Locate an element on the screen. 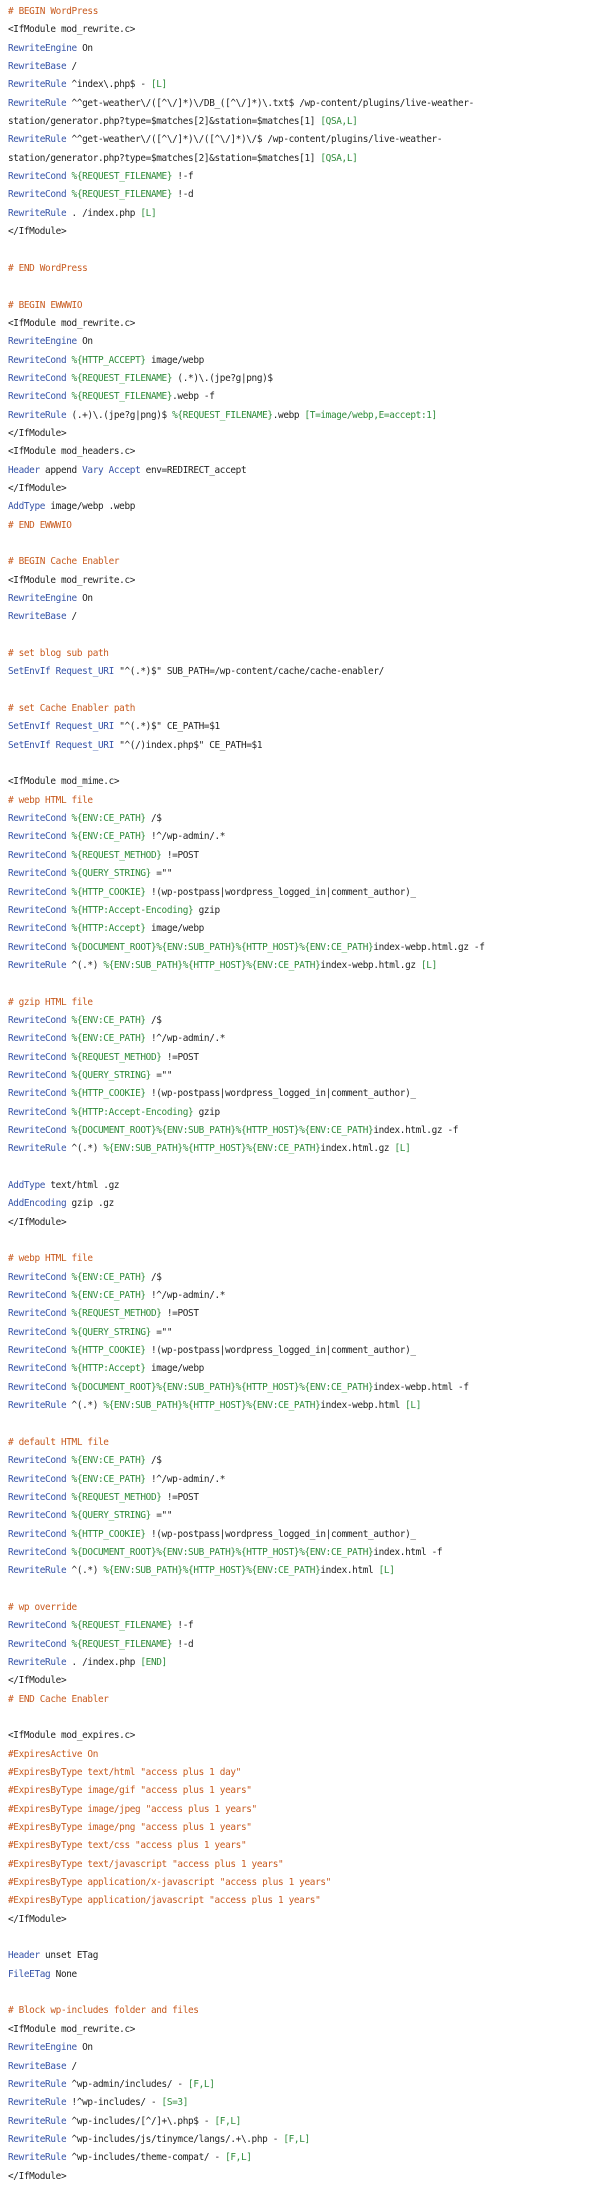 This screenshot has width=600, height=2186. code-line: <IfModule mod_headers.c> is located at coordinates (304, 452).